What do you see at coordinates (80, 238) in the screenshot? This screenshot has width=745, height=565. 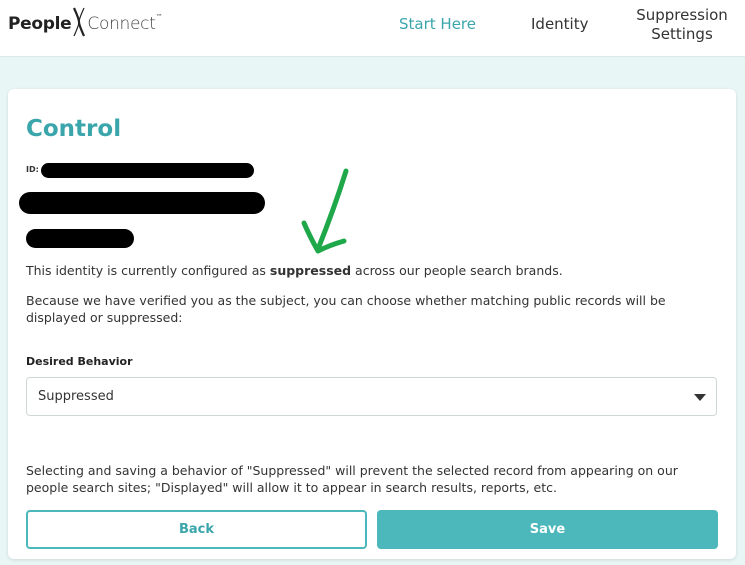 I see `redaction-bar-detail` at bounding box center [80, 238].